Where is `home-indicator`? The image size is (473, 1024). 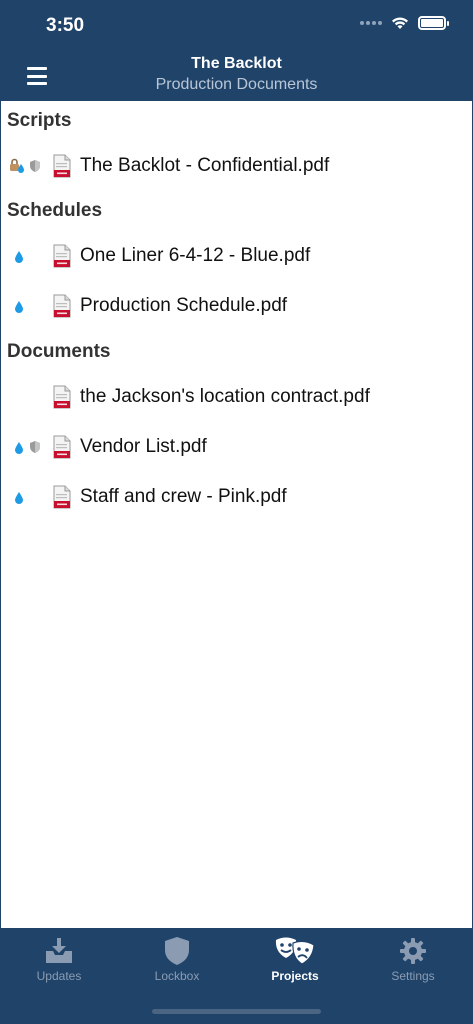 home-indicator is located at coordinates (236, 1011).